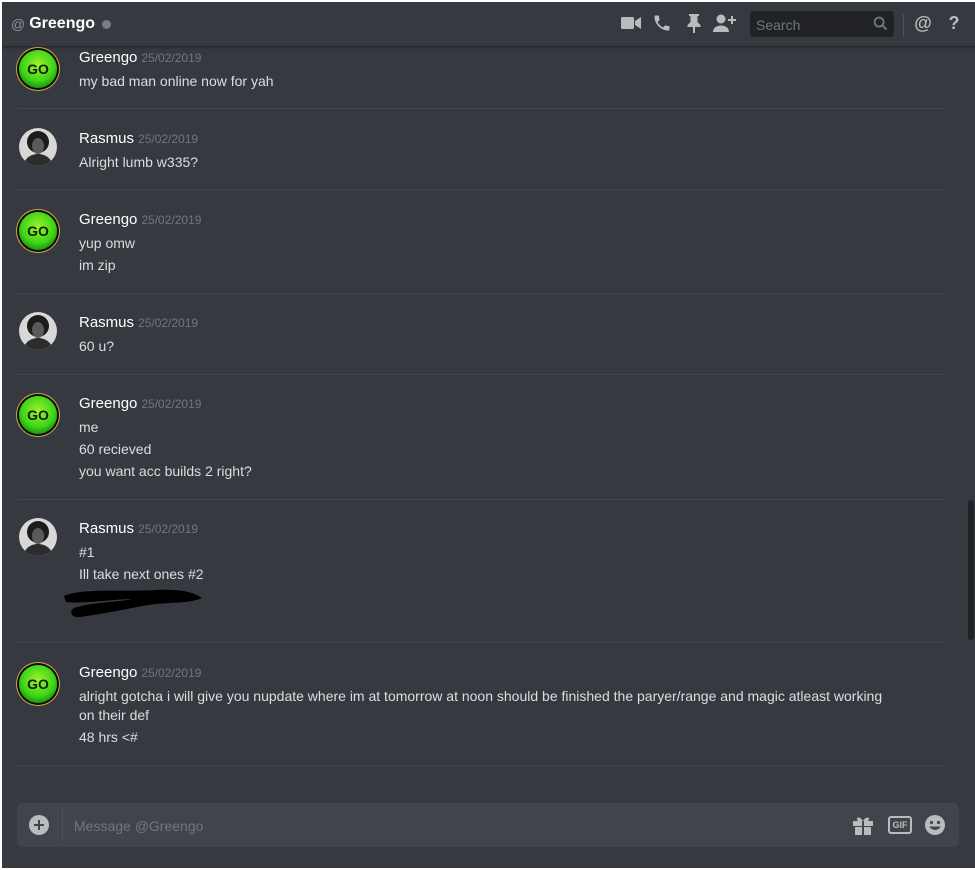 This screenshot has width=975, height=870. I want to click on scrollbar-thumb, so click(971, 570).